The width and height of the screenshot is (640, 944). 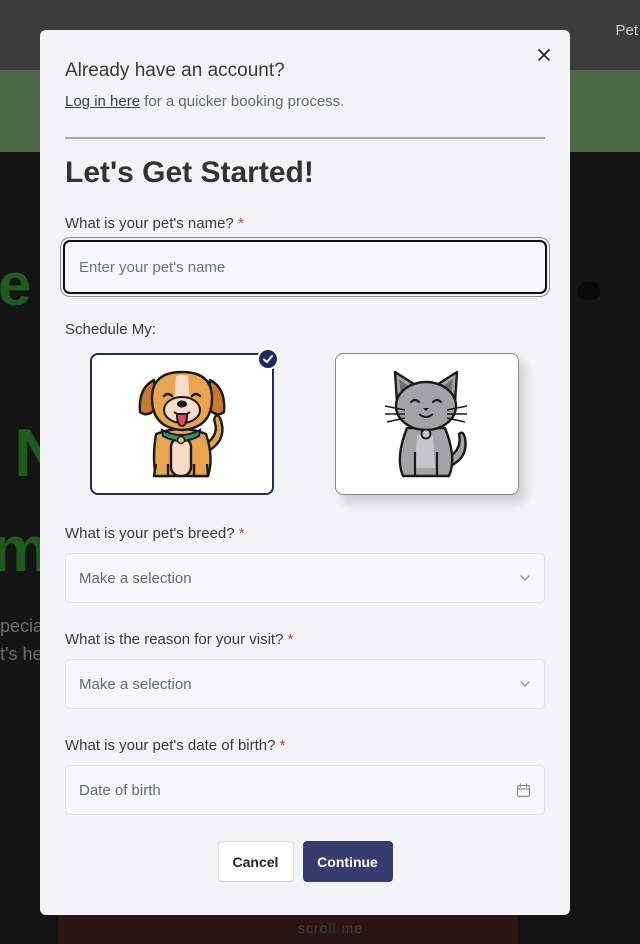 I want to click on breed-select: Make a selection, so click(x=305, y=578).